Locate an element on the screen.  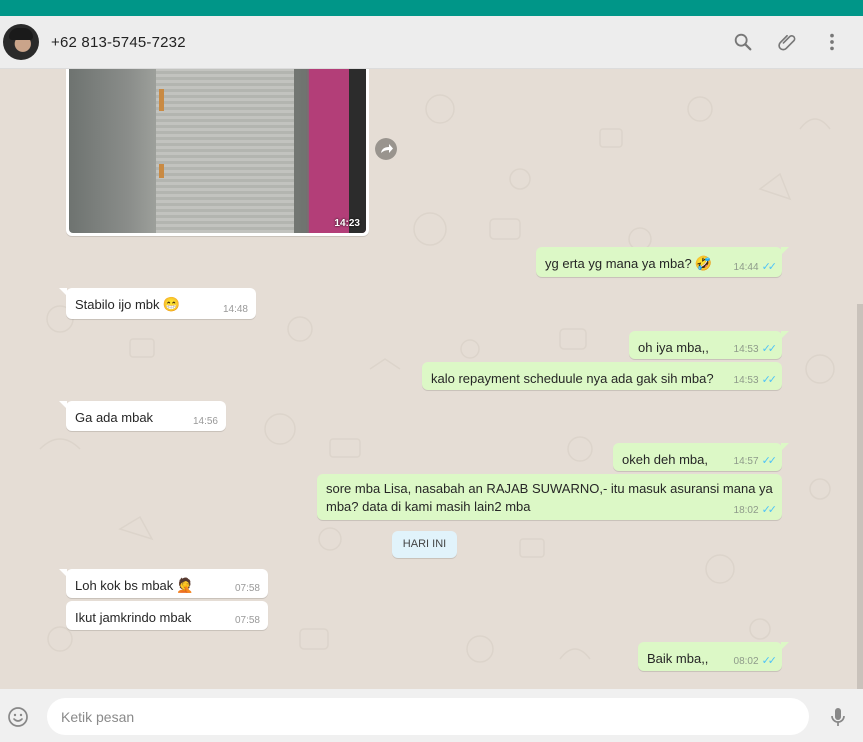
message-meta: 14:44 ✓✓ is located at coordinates (755, 266).